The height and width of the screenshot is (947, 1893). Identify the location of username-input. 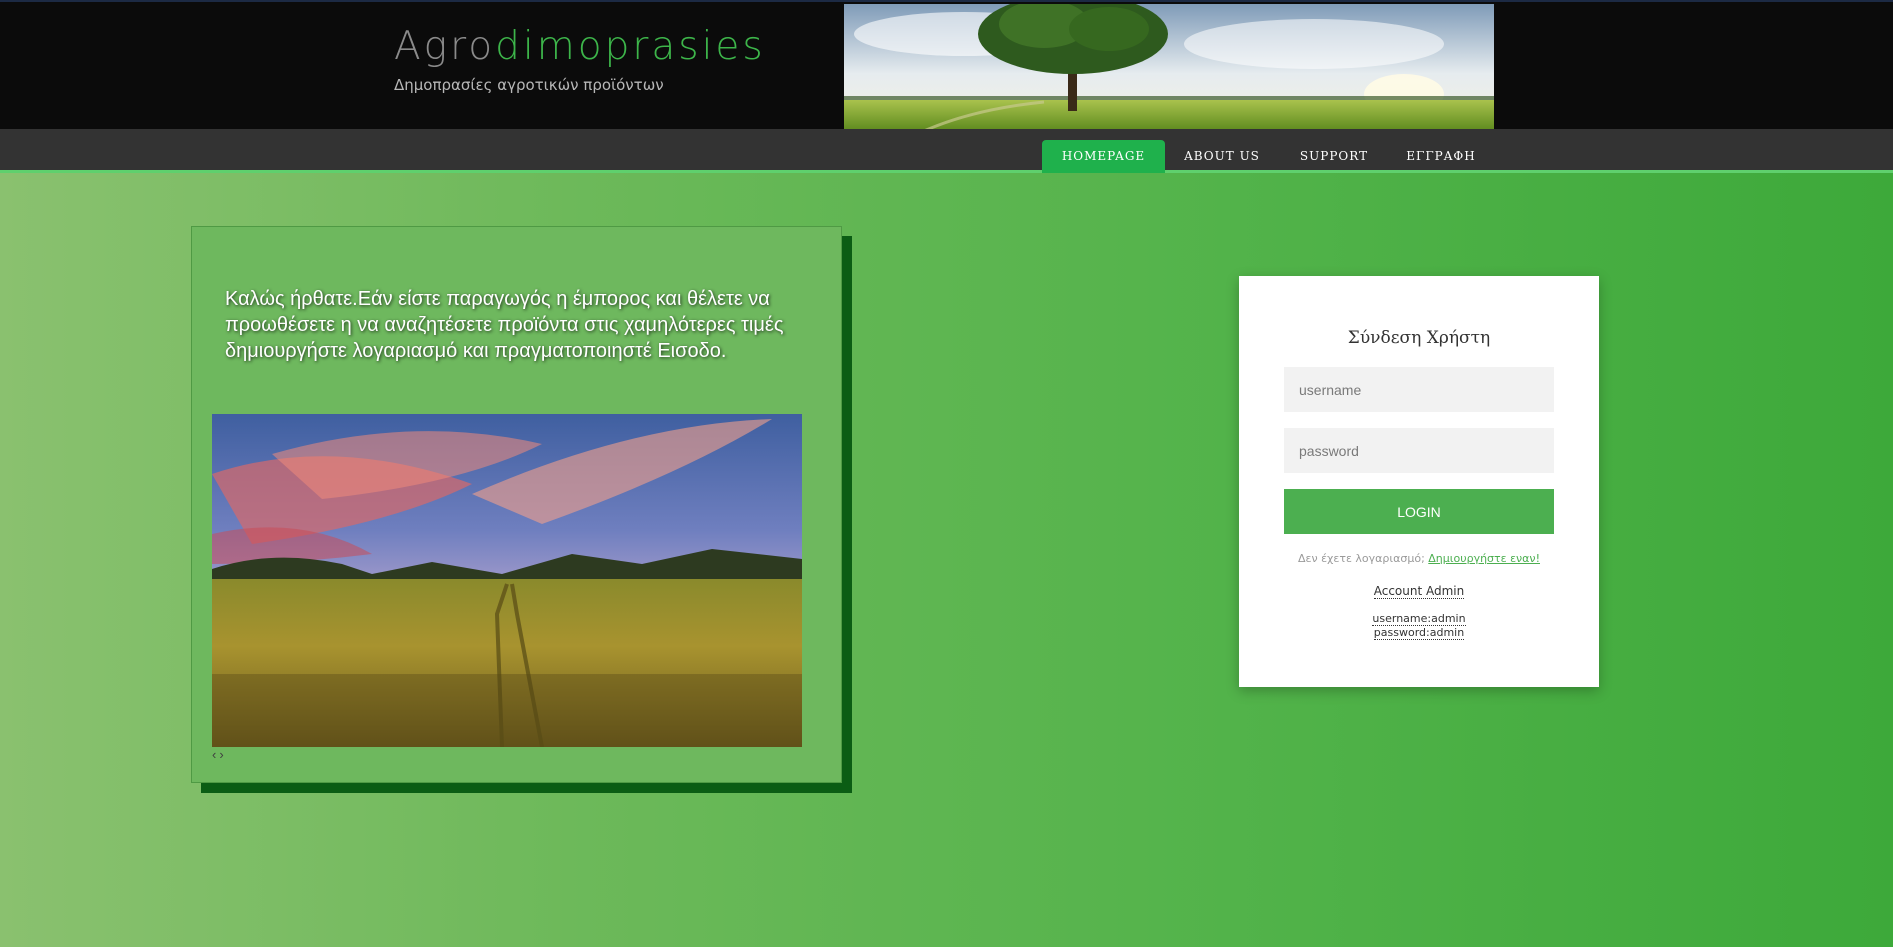
(1419, 389).